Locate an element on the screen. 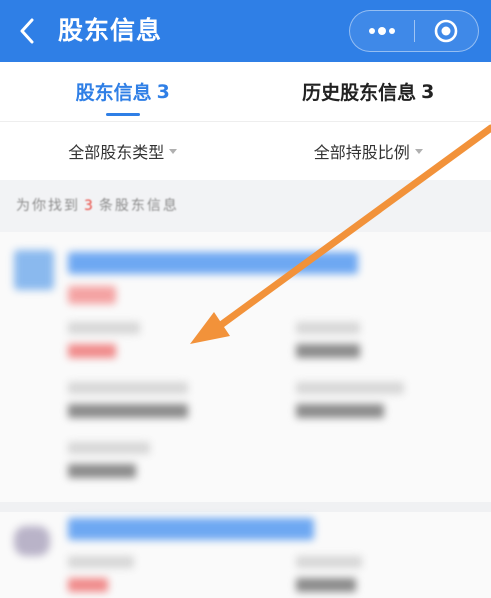  more-dots-icon is located at coordinates (381, 31).